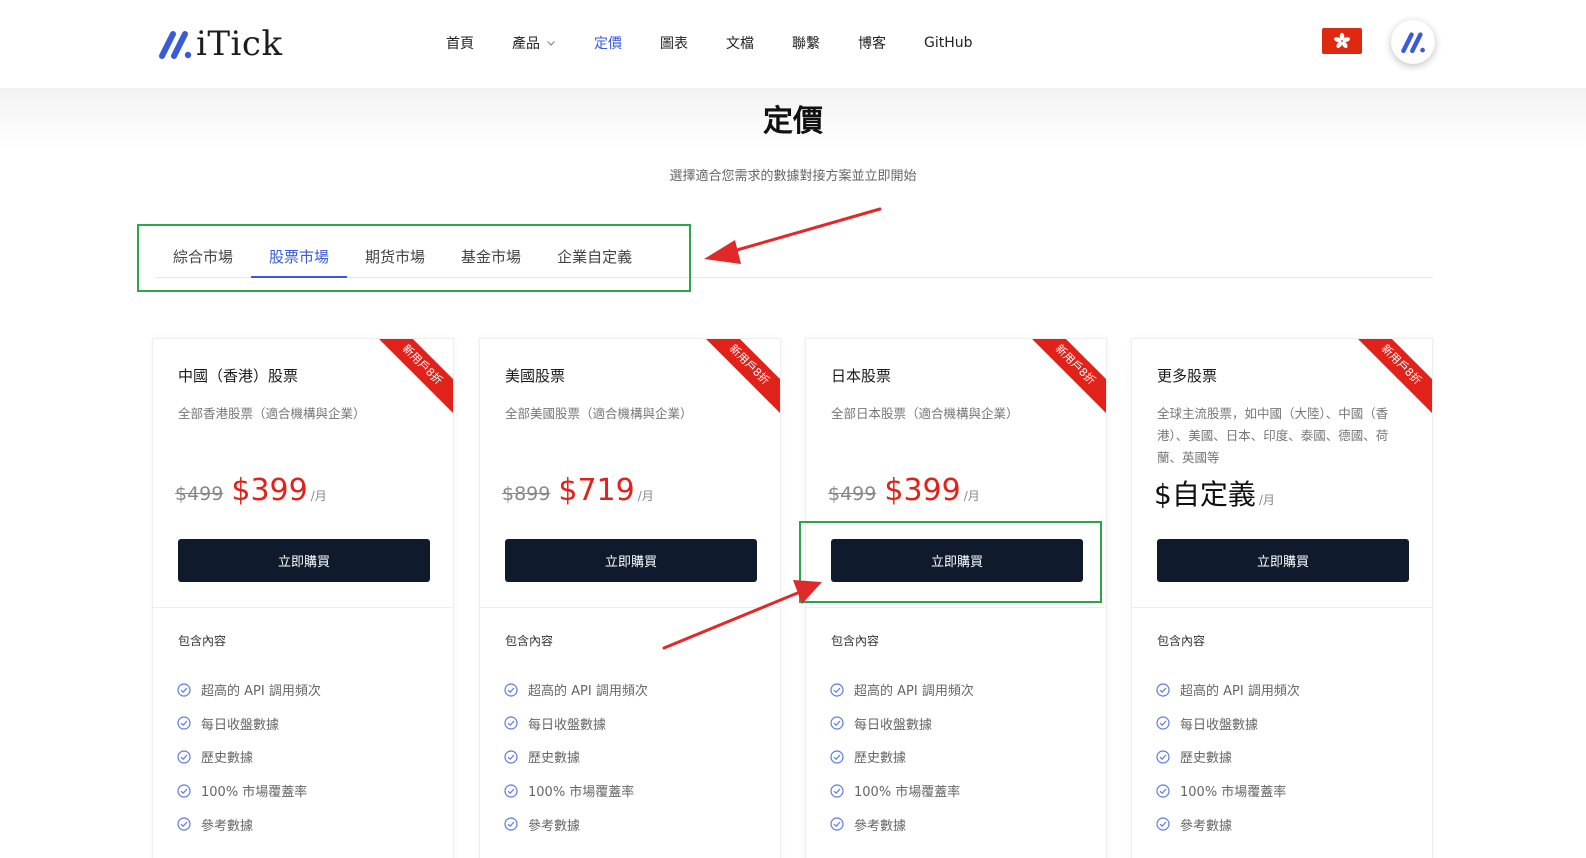  What do you see at coordinates (251, 490) in the screenshot?
I see `price-row: $499 $399 /月` at bounding box center [251, 490].